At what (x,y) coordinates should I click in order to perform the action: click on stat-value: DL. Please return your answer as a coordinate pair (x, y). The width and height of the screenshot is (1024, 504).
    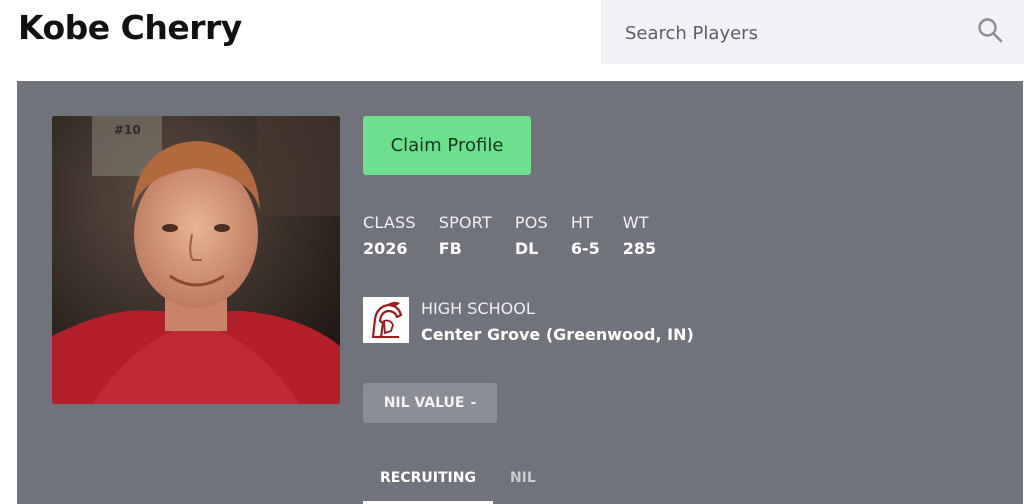
    Looking at the image, I should click on (526, 248).